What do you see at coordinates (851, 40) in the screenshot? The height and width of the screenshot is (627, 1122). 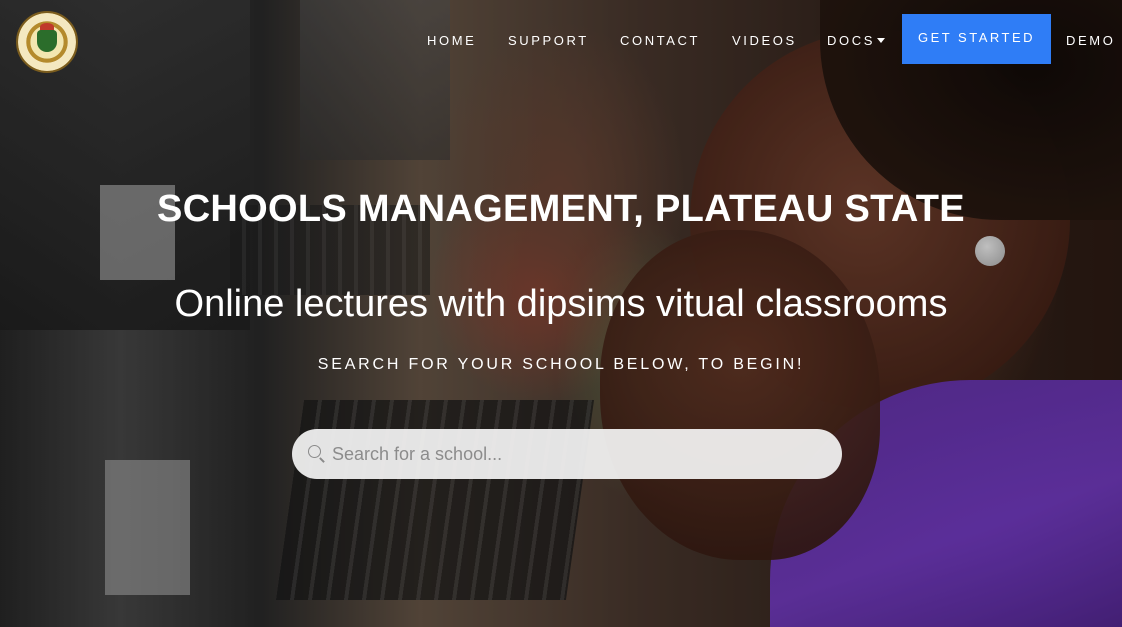 I see `nav-docs-label: DOCS` at bounding box center [851, 40].